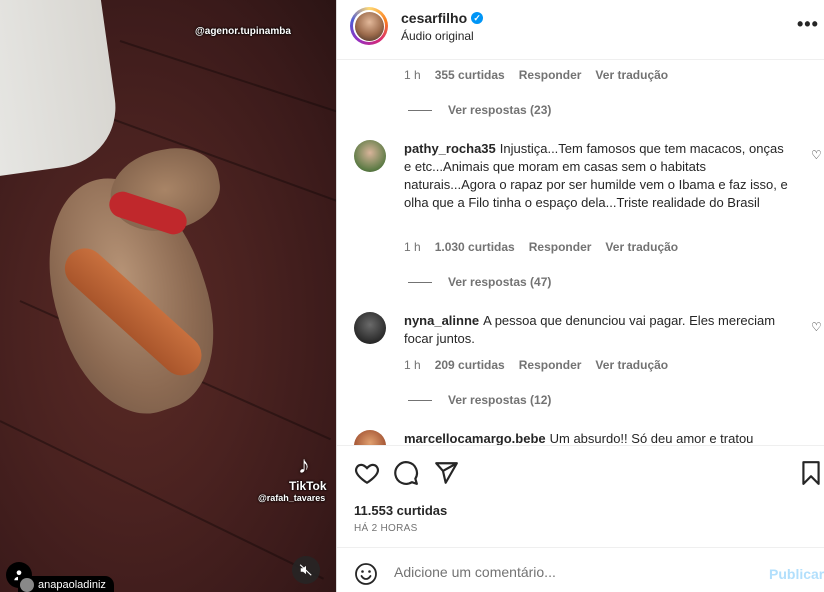 This screenshot has width=824, height=592. Describe the element at coordinates (477, 18) in the screenshot. I see `verified-badge-icon: ✓` at that location.